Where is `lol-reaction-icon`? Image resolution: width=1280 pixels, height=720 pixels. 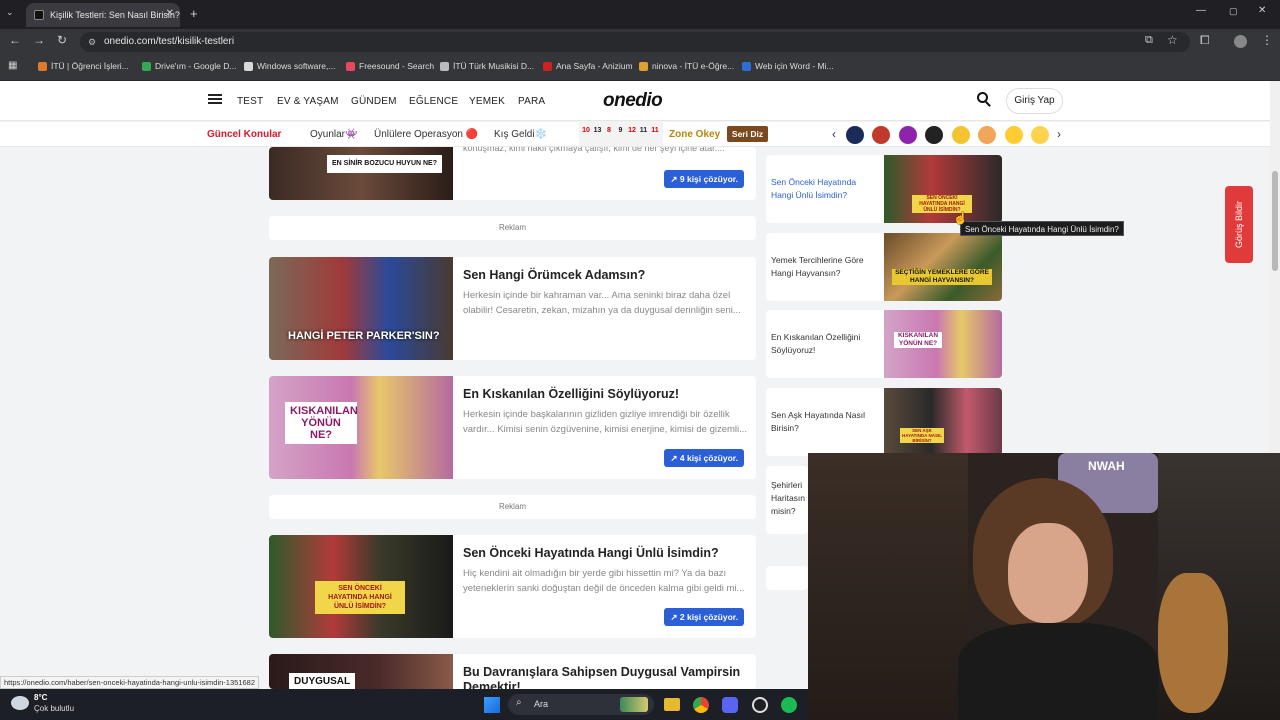 lol-reaction-icon is located at coordinates (881, 135).